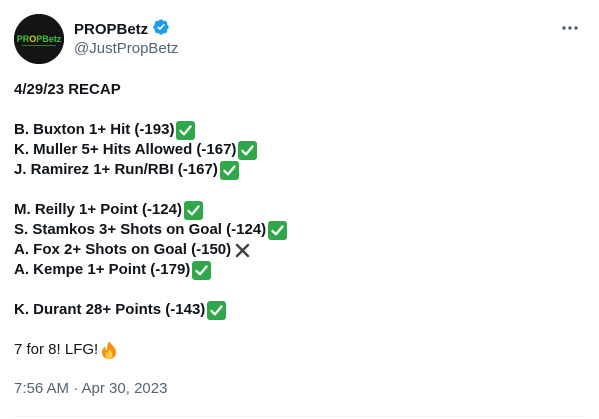 This screenshot has height=419, width=599. Describe the element at coordinates (90, 388) in the screenshot. I see `tweet-timestamp: 7:56 AM · Apr 30, 2023` at that location.